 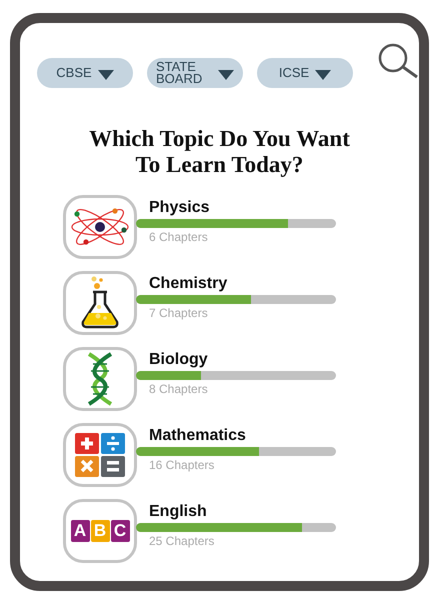 What do you see at coordinates (198, 435) in the screenshot?
I see `topic-name: Mathematics` at bounding box center [198, 435].